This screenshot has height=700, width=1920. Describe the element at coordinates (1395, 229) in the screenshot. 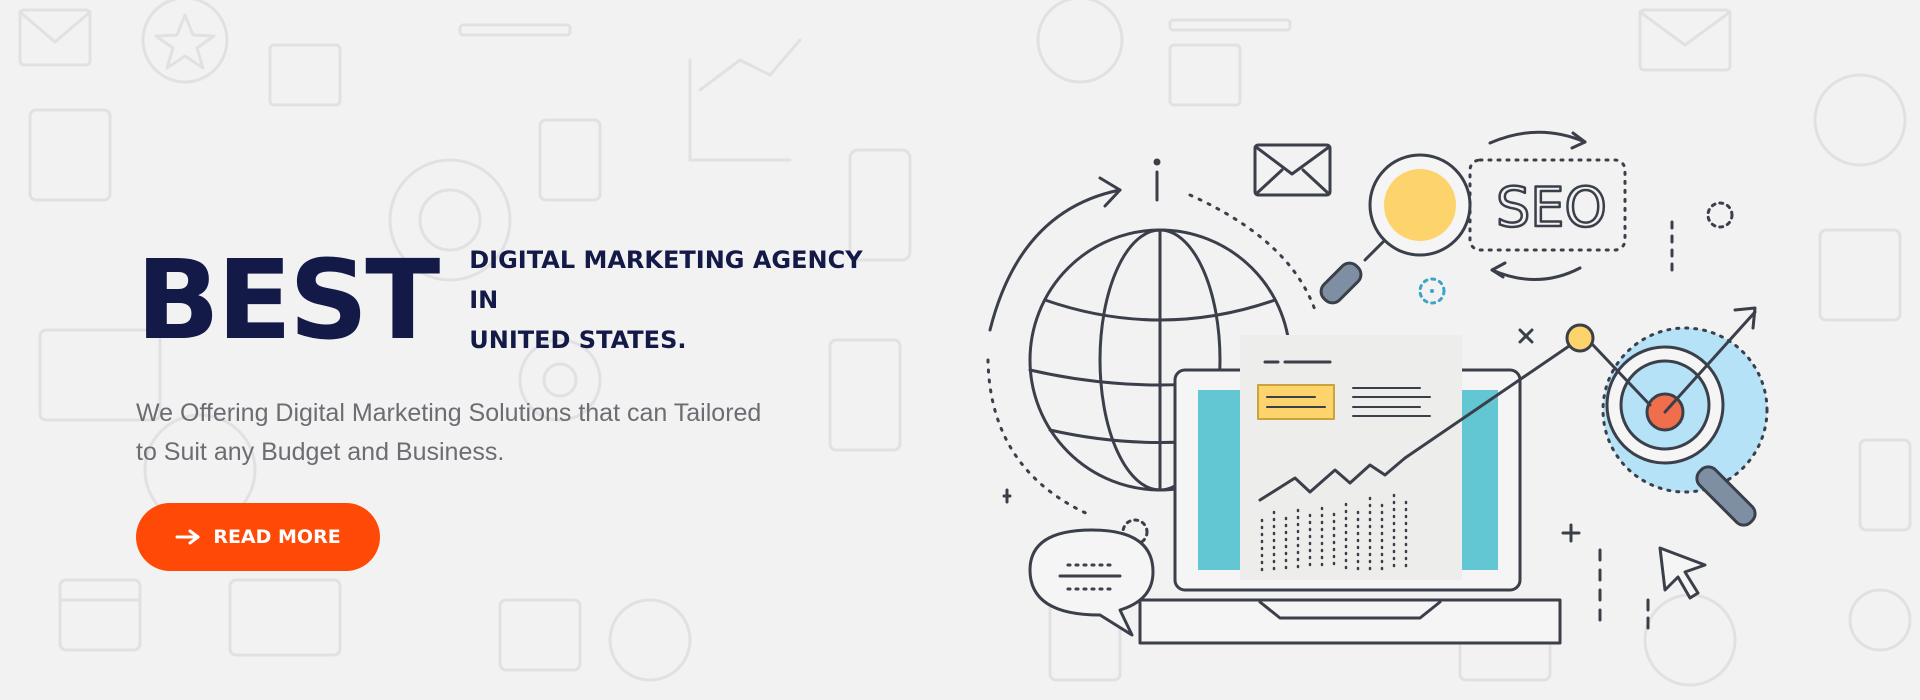

I see `magnifier-icon` at that location.